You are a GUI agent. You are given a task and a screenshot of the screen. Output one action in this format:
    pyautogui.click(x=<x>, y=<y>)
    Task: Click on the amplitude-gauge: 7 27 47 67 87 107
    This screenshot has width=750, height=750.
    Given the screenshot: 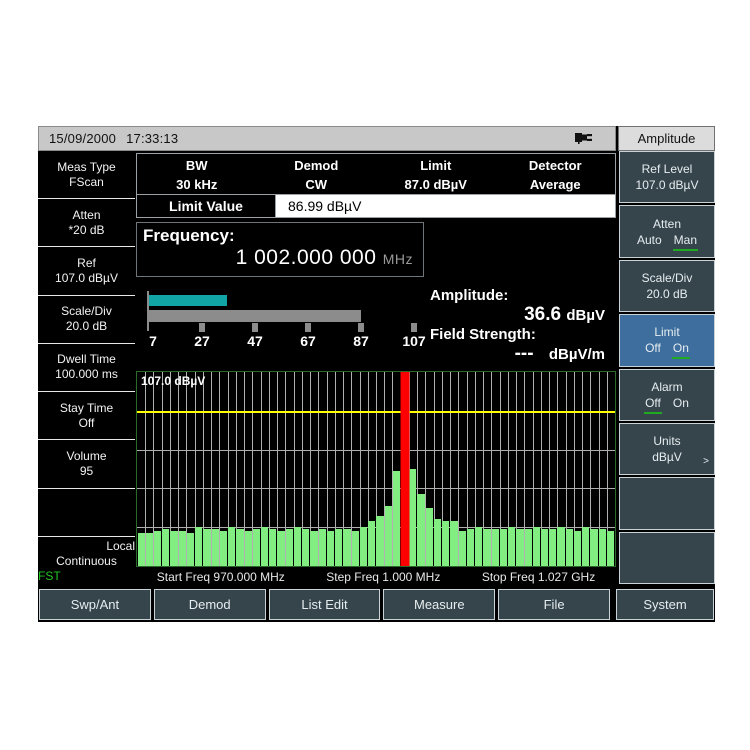 What is the action you would take?
    pyautogui.click(x=282, y=323)
    